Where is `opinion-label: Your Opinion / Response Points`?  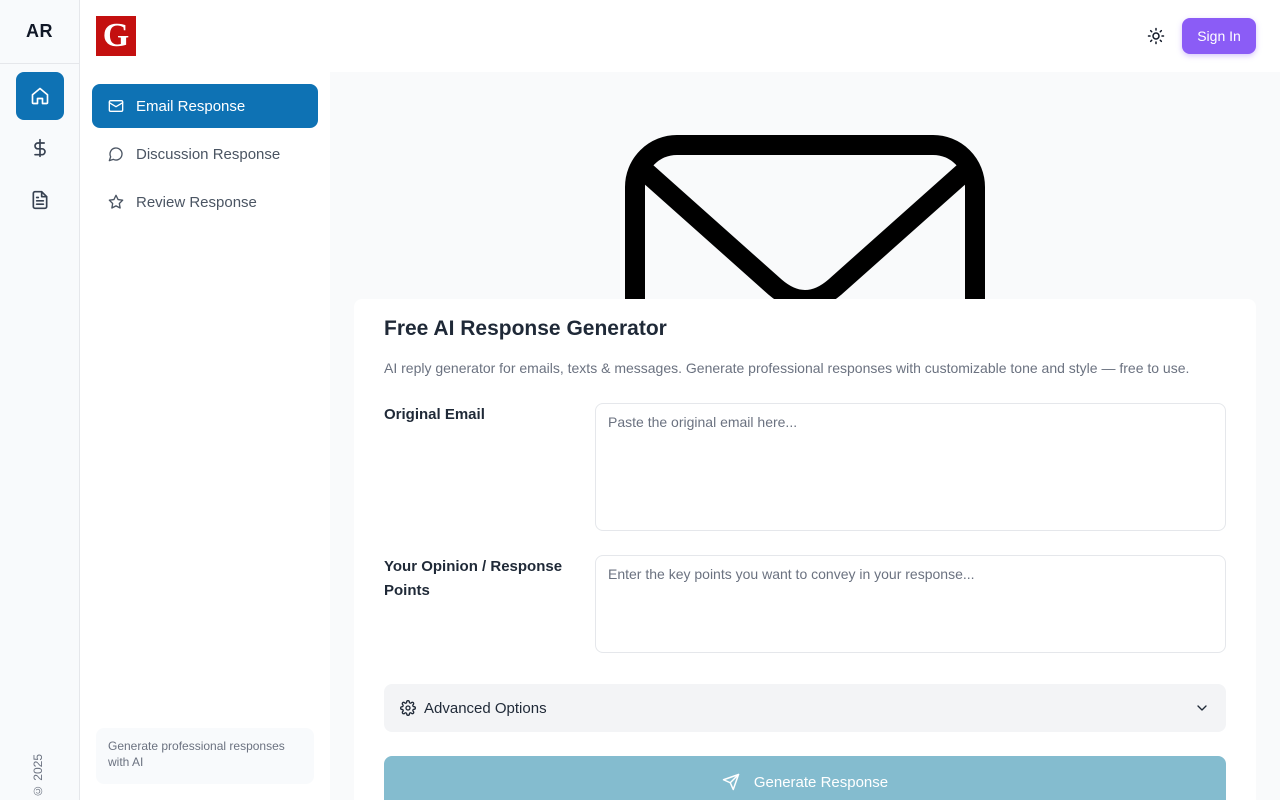 opinion-label: Your Opinion / Response Points is located at coordinates (473, 578).